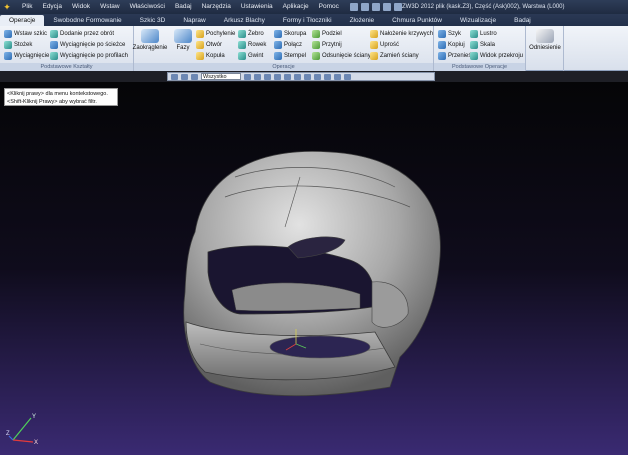 This screenshot has height=455, width=628. Describe the element at coordinates (474, 56) in the screenshot. I see `section-icon` at that location.